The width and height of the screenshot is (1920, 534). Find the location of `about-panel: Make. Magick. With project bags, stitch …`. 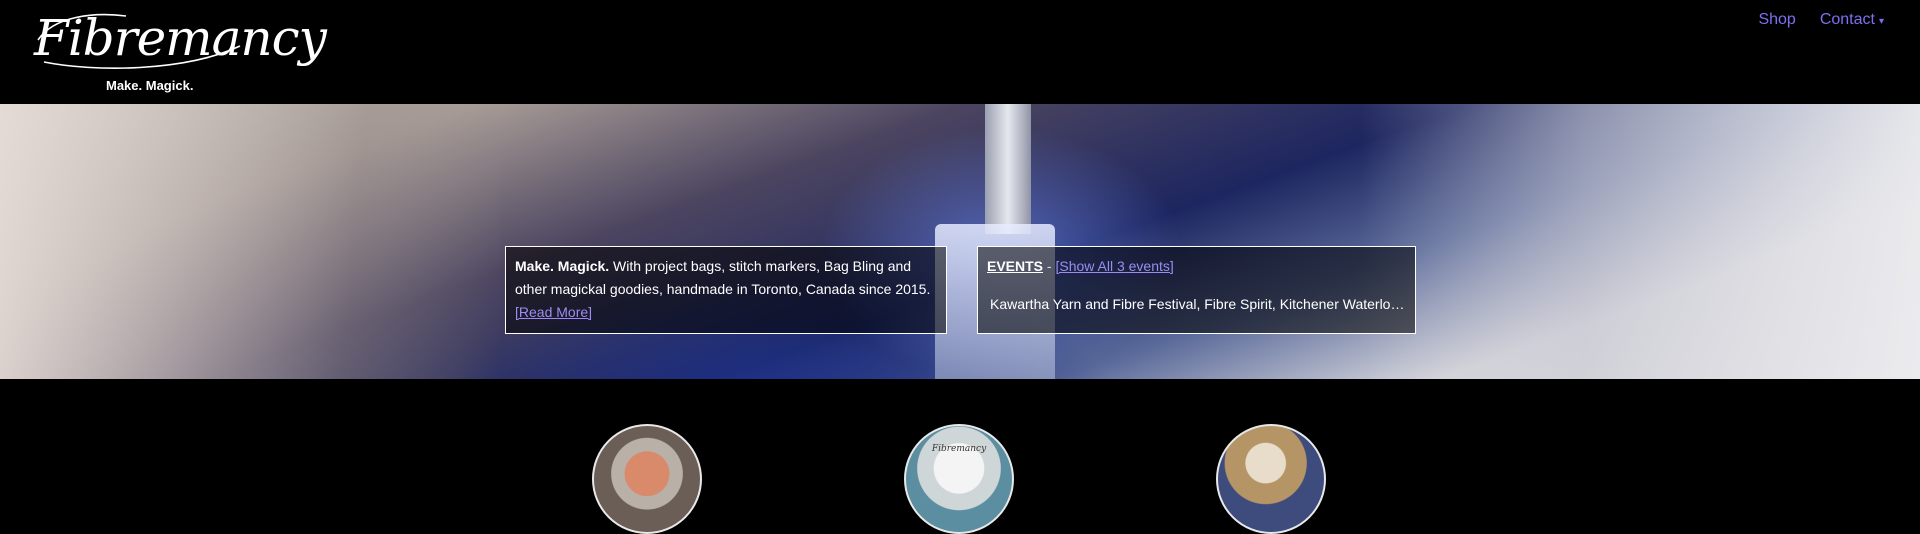

about-panel: Make. Magick. With project bags, stitch … is located at coordinates (726, 290).